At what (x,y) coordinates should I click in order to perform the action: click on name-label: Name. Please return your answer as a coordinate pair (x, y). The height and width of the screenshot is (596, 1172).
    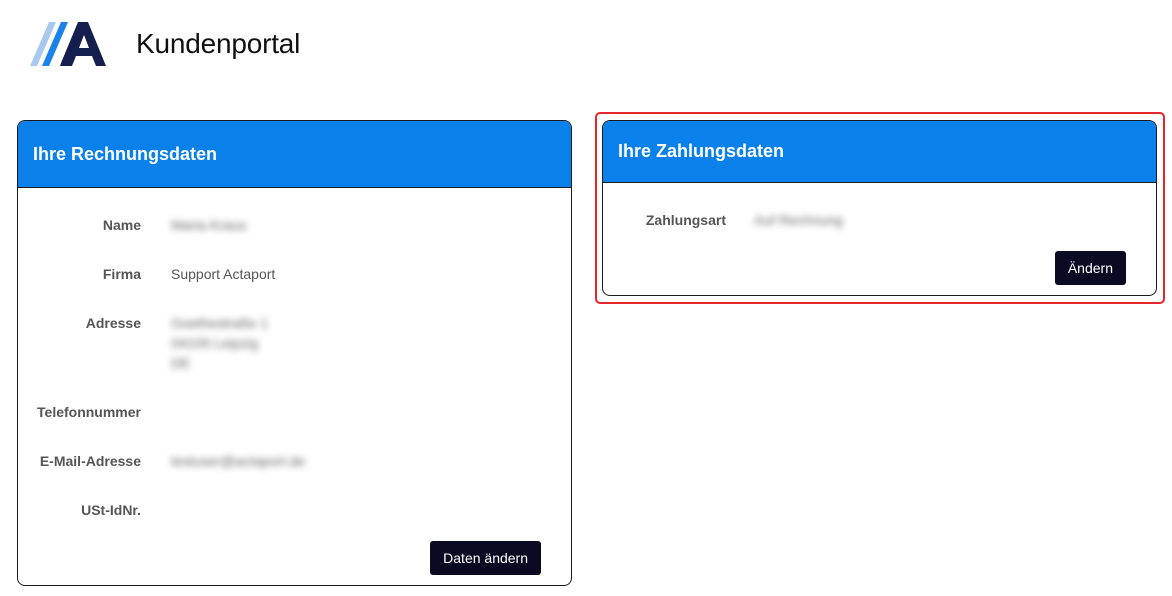
    Looking at the image, I should click on (121, 225).